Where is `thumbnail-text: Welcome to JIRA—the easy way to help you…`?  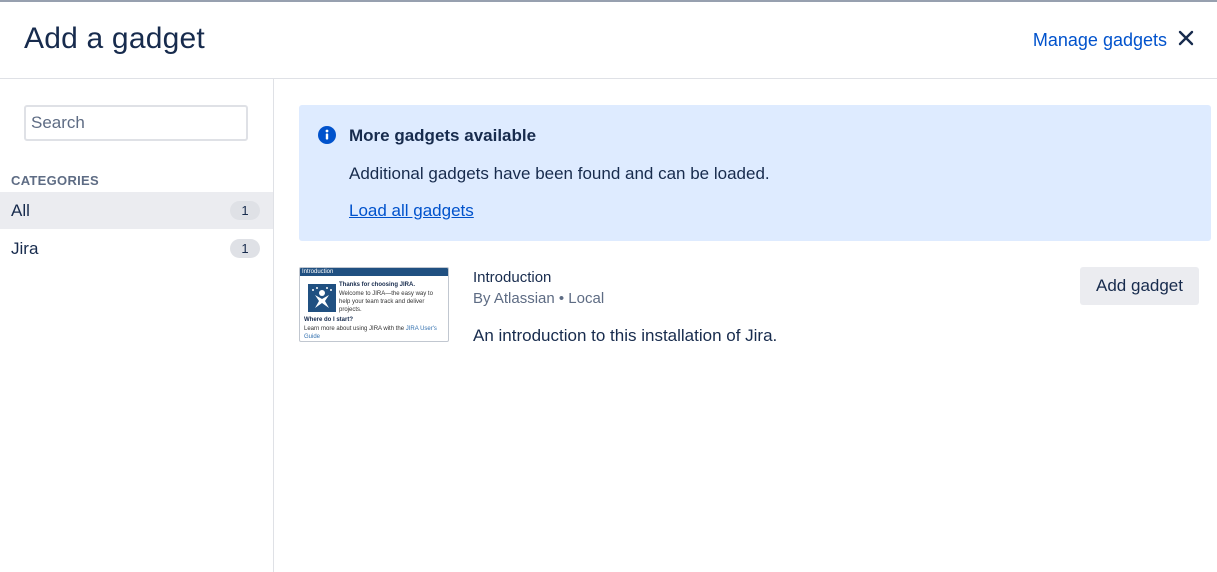
thumbnail-text: Welcome to JIRA—the easy way to help you… is located at coordinates (386, 302).